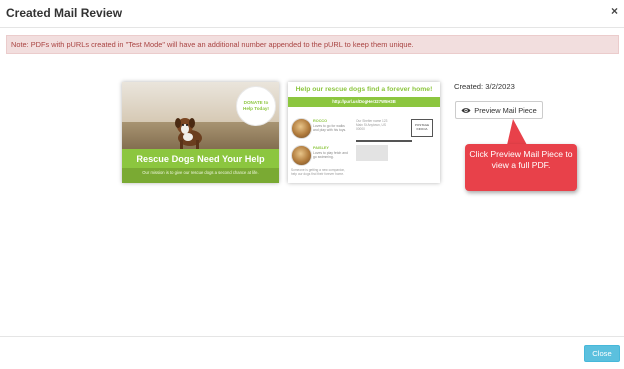 This screenshot has width=624, height=369. I want to click on donate-label: DONATE to Help Today!, so click(256, 105).